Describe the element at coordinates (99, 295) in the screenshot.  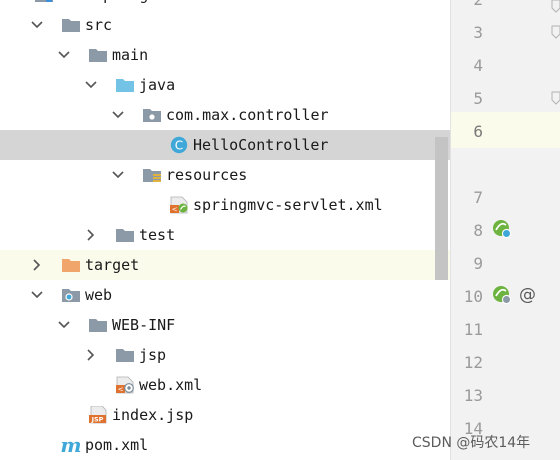
I see `tree-item-label: web` at that location.